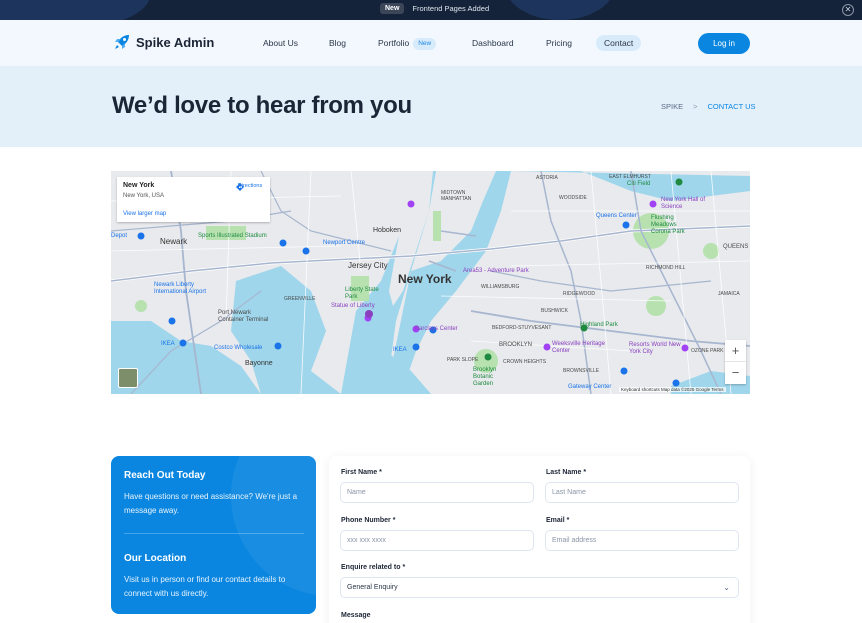 The image size is (862, 623). Describe the element at coordinates (525, 362) in the screenshot. I see `map-label-crown-heights: CROWN HEIGHTS` at that location.